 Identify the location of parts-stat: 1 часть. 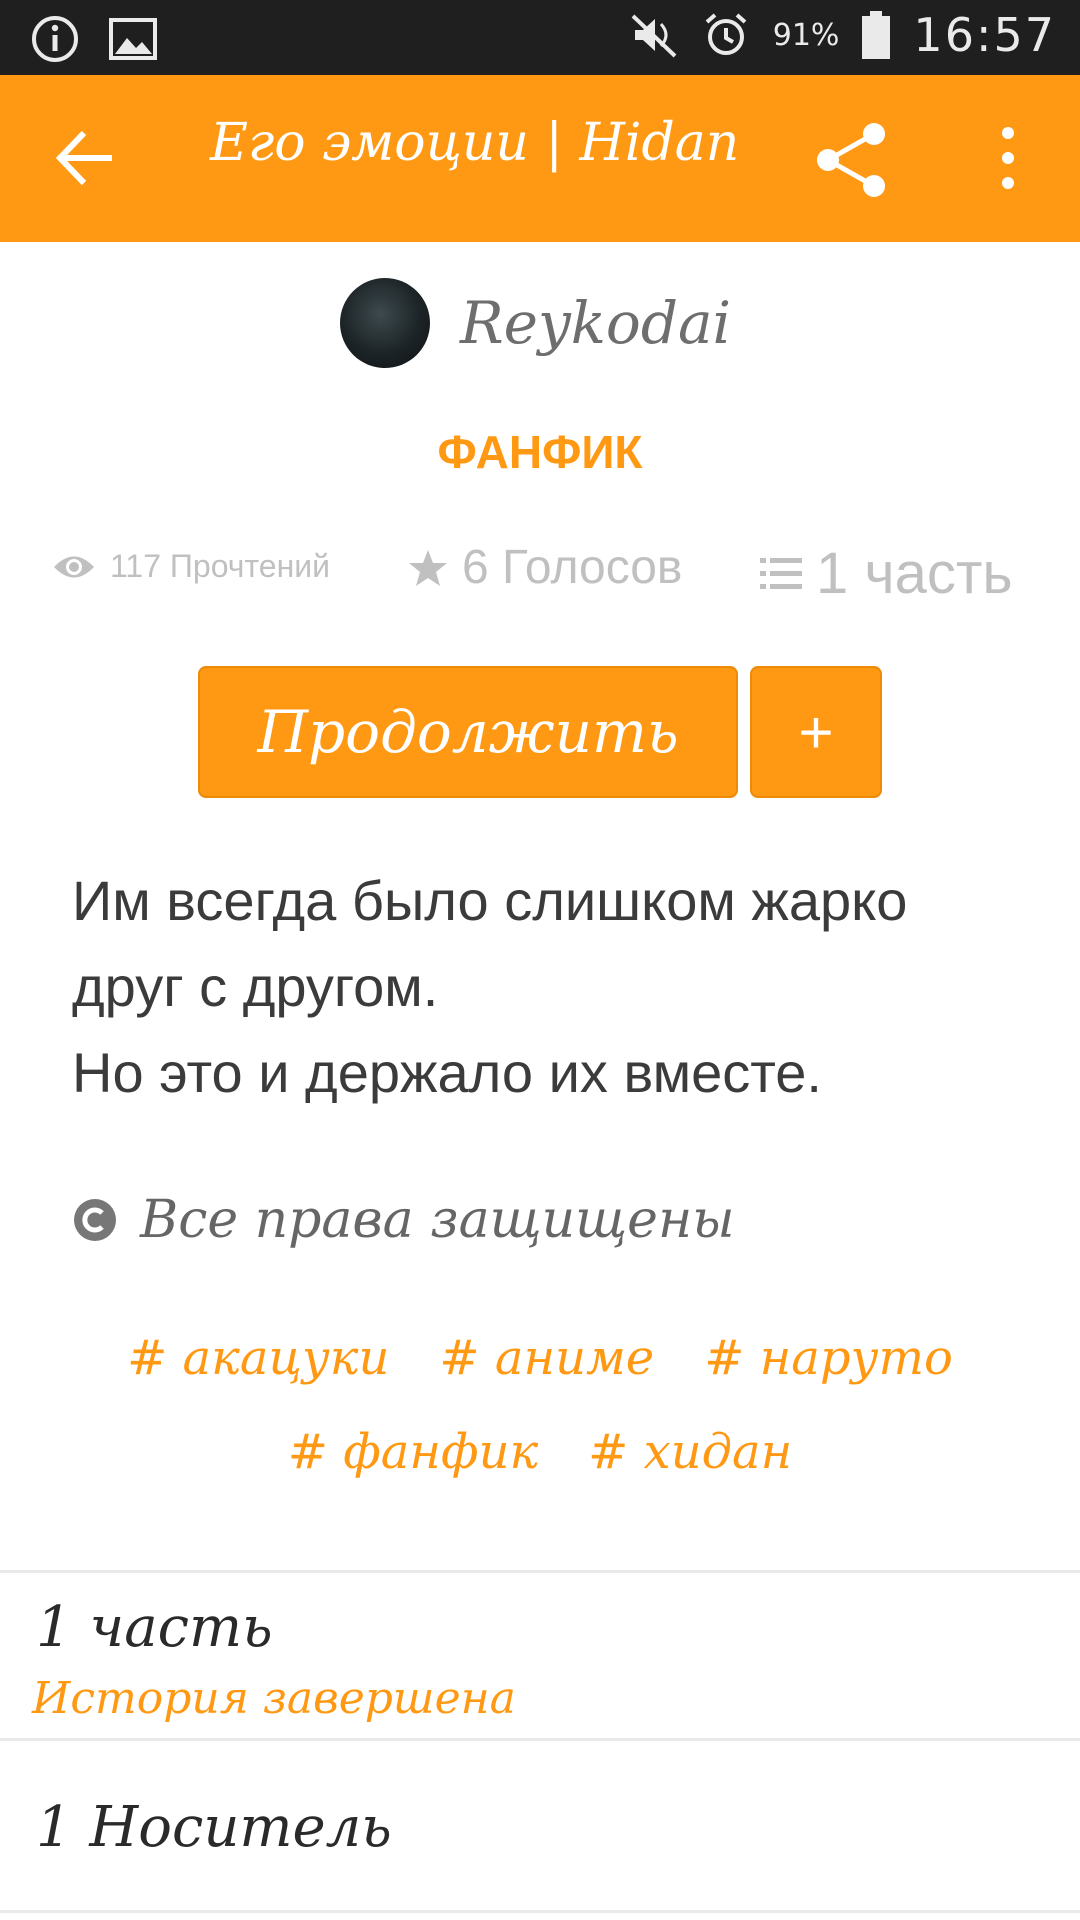
(886, 573).